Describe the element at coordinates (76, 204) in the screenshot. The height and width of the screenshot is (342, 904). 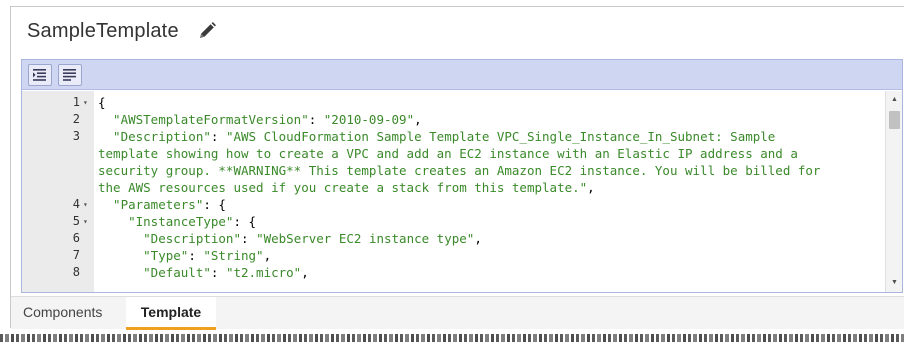
I see `line-number: 4` at that location.